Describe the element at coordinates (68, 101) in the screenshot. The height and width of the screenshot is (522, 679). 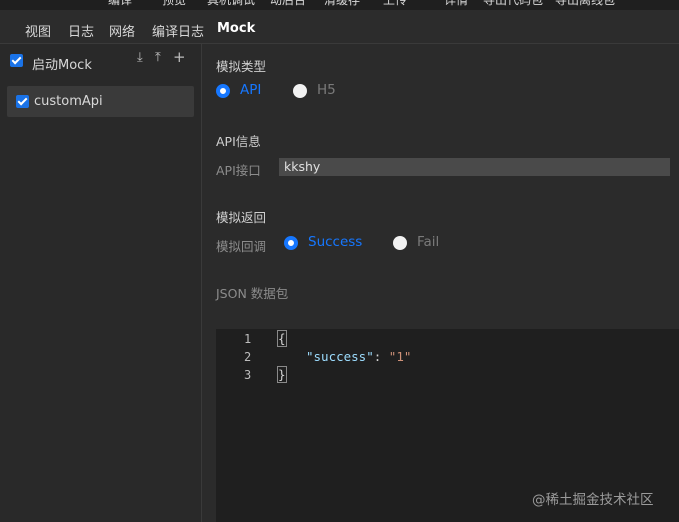
I see `list-item-label: customApi` at that location.